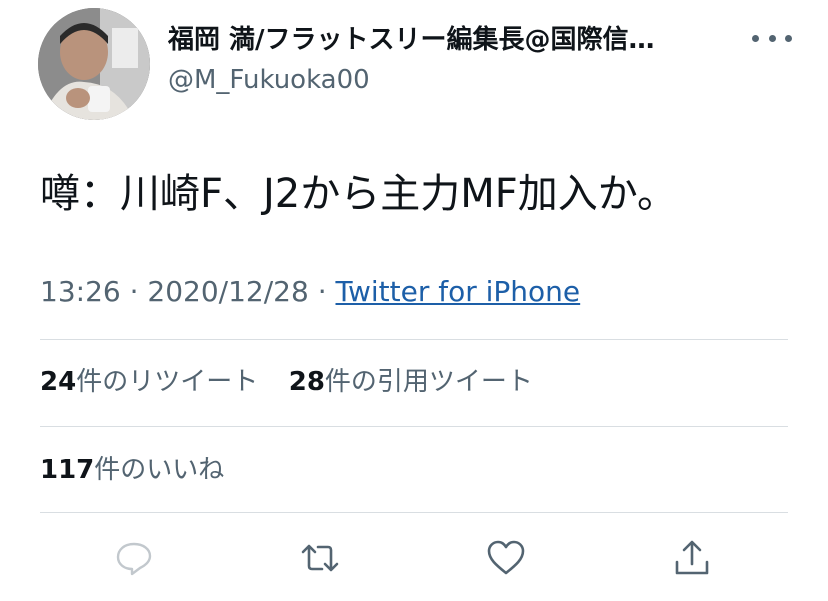 The image size is (828, 601). What do you see at coordinates (428, 382) in the screenshot?
I see `quotes-label: 件の引用ツイート` at bounding box center [428, 382].